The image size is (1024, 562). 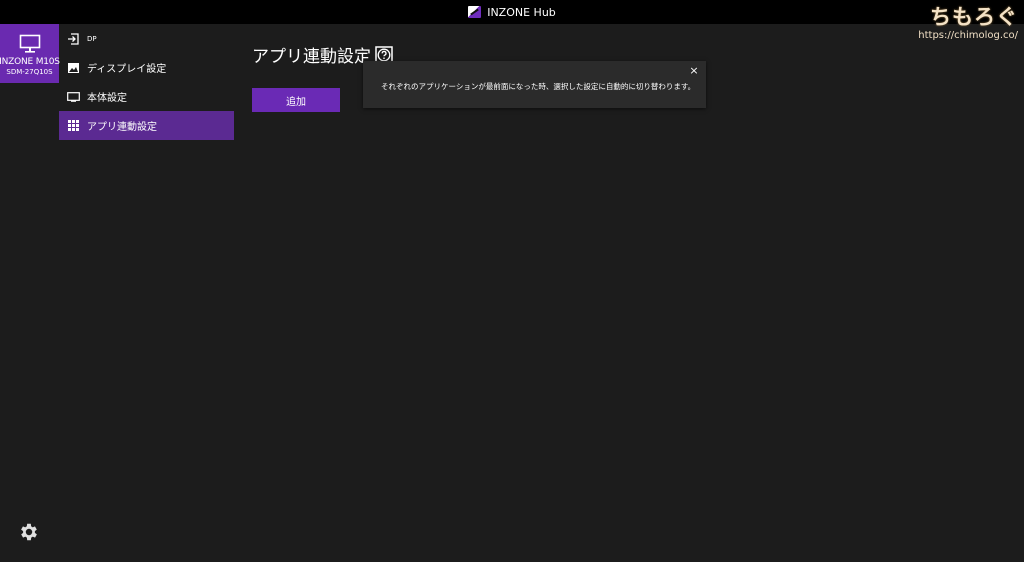 What do you see at coordinates (974, 17) in the screenshot?
I see `watermark-text: ちもろぐ` at bounding box center [974, 17].